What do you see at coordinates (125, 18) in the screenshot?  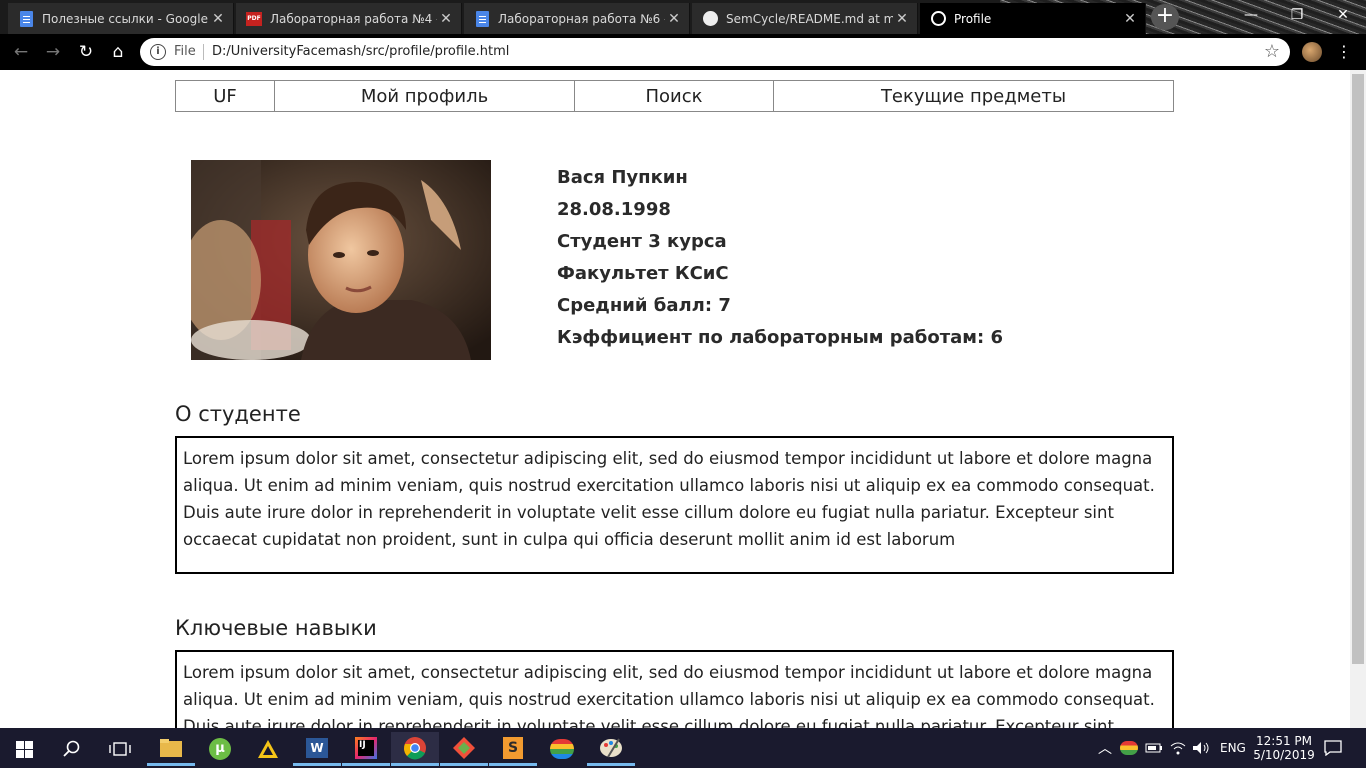 I see `tab-title: Полезные ссылки - Google Docs` at bounding box center [125, 18].